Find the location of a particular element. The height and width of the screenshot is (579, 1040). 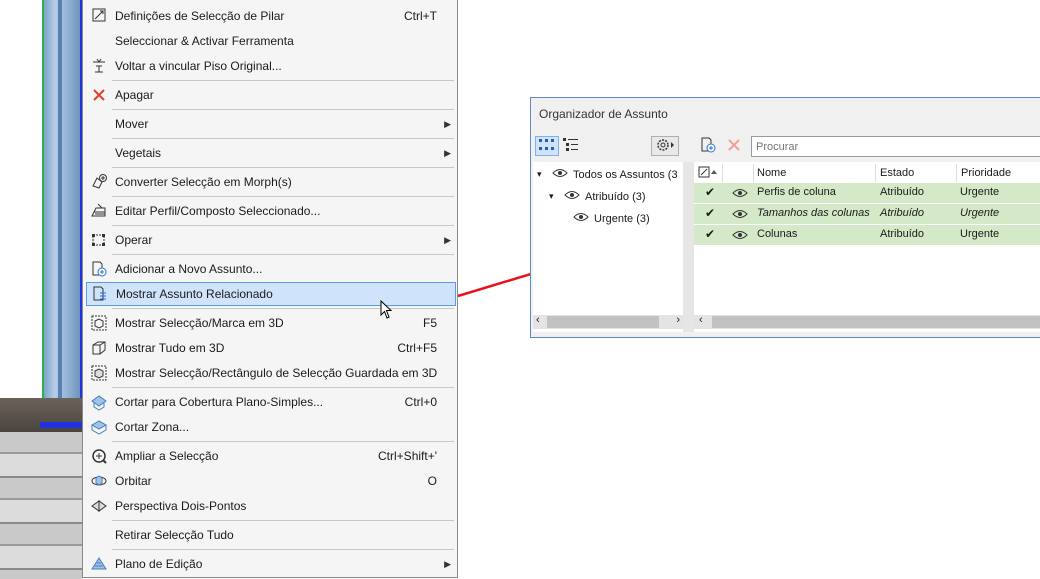

list-horizontal-scrollbar: ‹ is located at coordinates (867, 321).